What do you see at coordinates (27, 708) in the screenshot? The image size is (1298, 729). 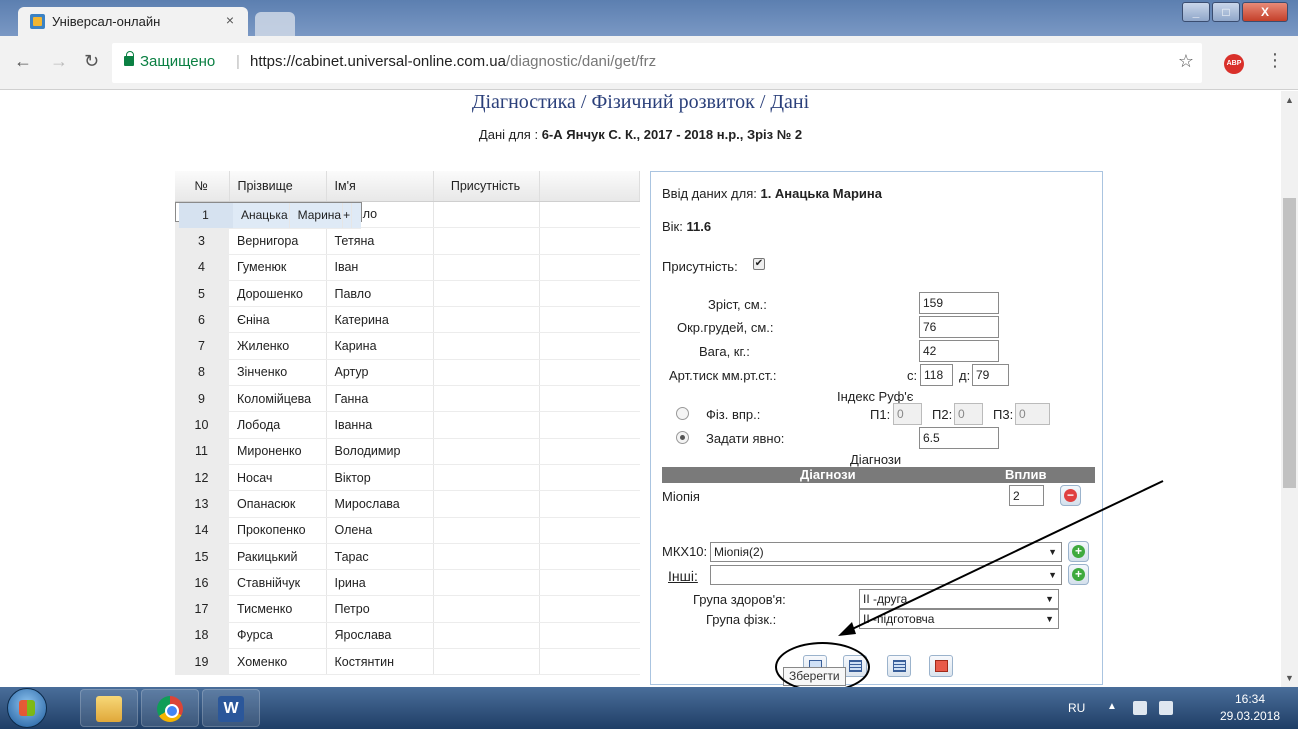 I see `start-button` at bounding box center [27, 708].